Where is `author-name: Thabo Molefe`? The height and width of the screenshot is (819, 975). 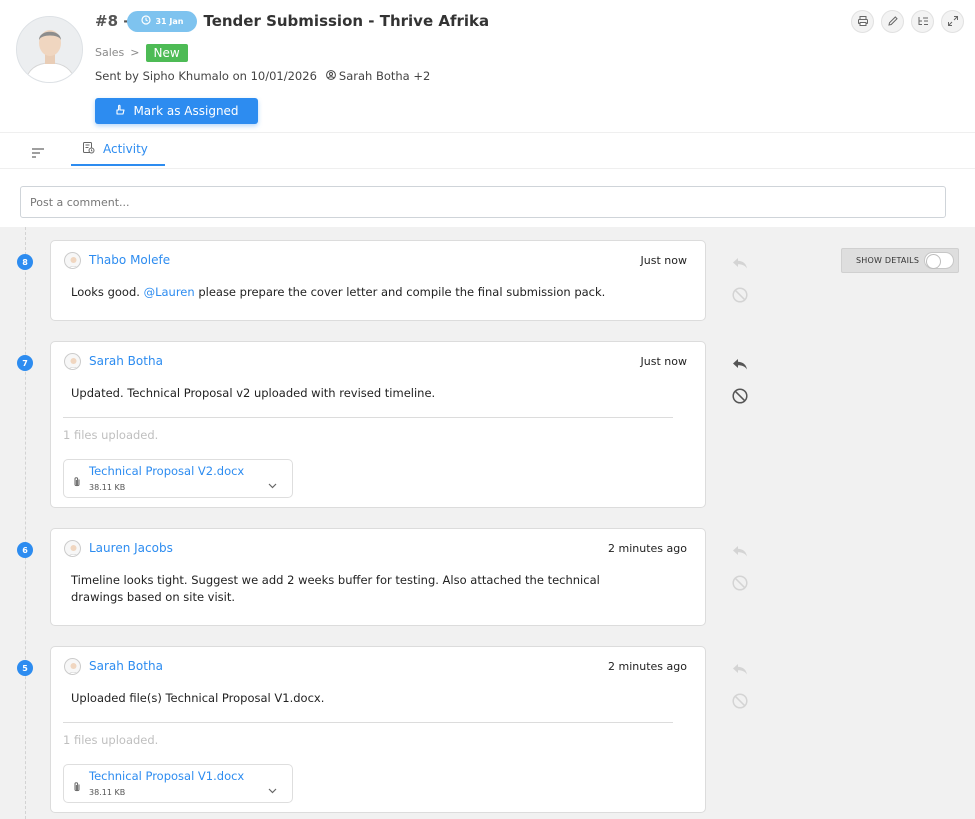 author-name: Thabo Molefe is located at coordinates (129, 260).